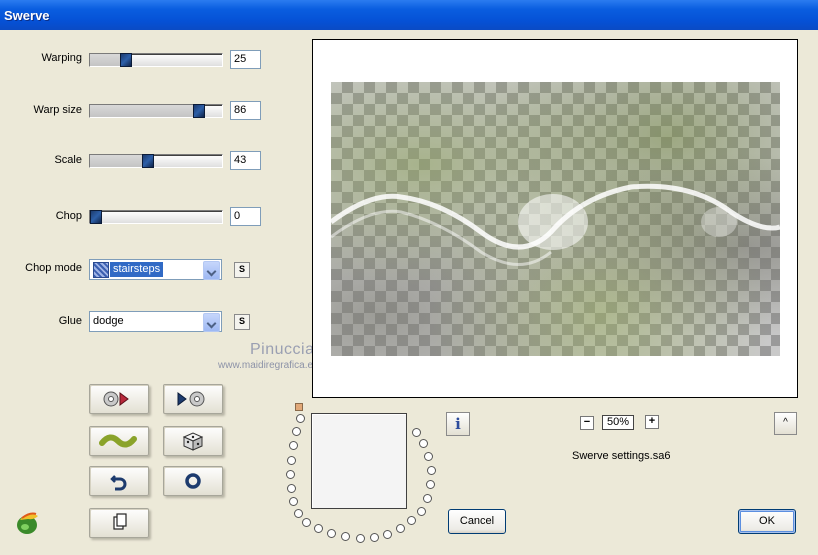 This screenshot has width=818, height=555. Describe the element at coordinates (58, 110) in the screenshot. I see `warp-size-label: Warp size` at that location.